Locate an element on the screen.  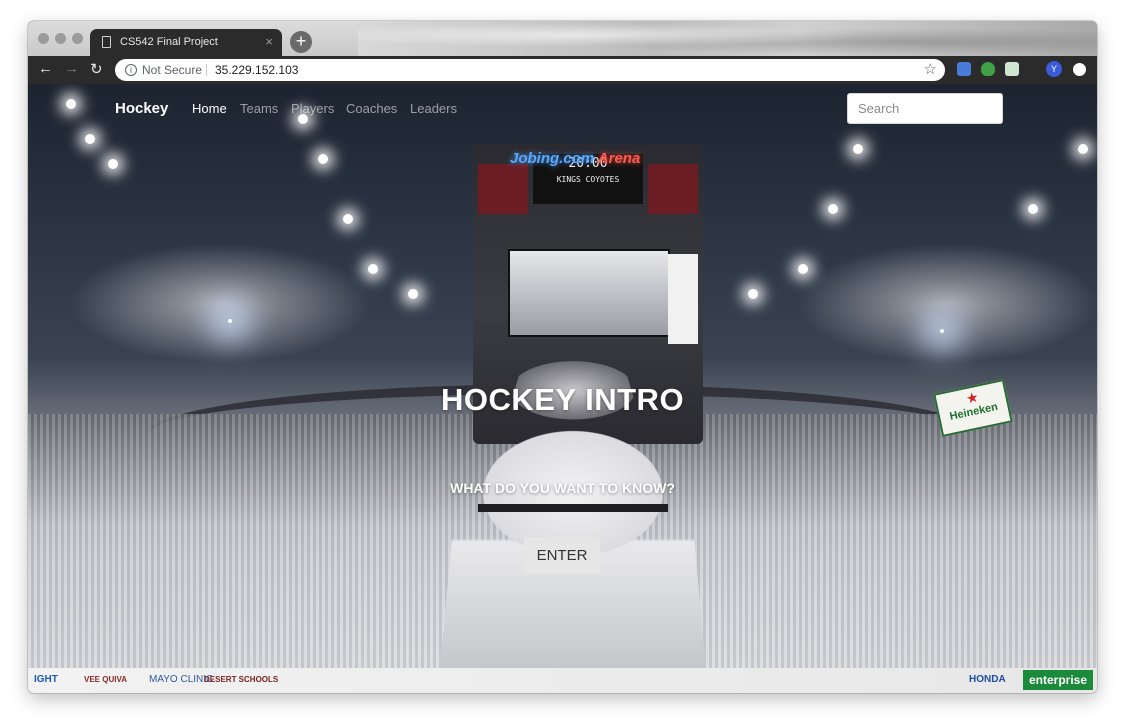
nav-link-leaders: Leaders is located at coordinates (433, 108).